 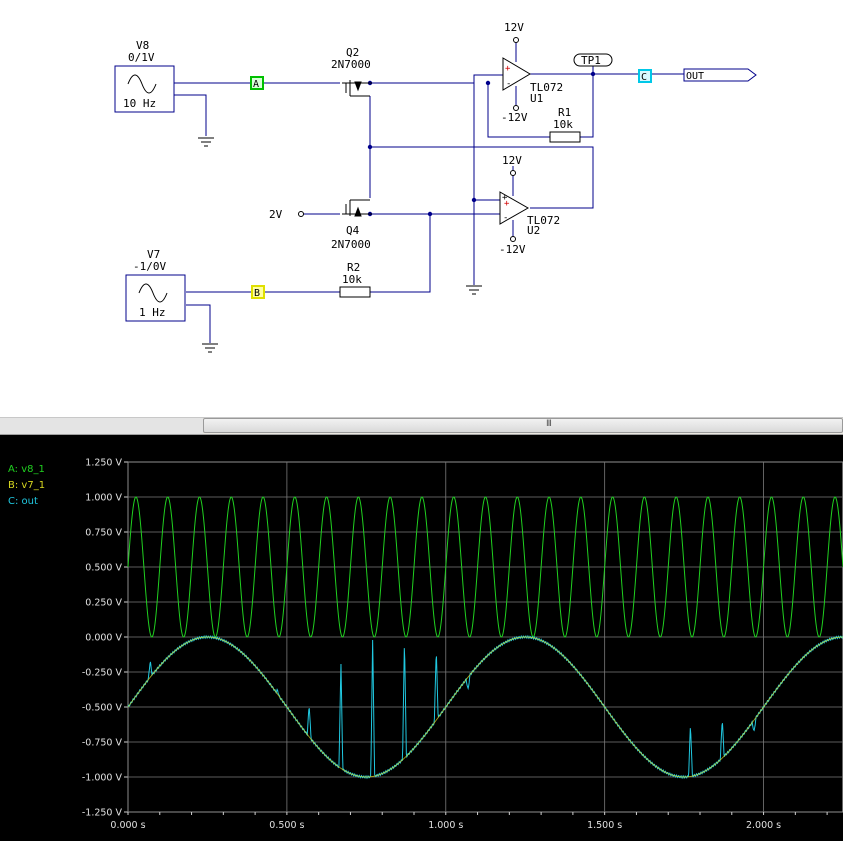 What do you see at coordinates (103, 638) in the screenshot?
I see `y-tick-label: 0.000 V` at bounding box center [103, 638].